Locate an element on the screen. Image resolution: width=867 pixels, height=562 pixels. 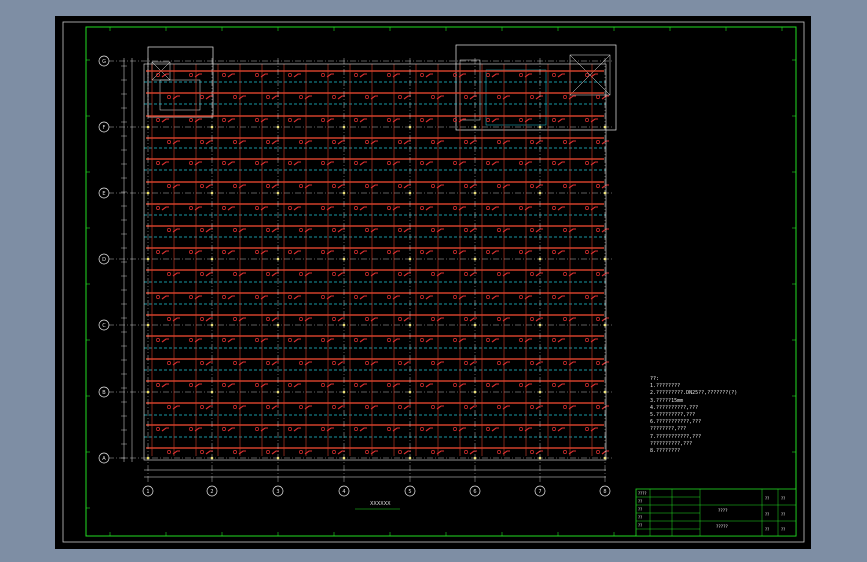
title-block-row-5: ?? is located at coordinates (640, 525).